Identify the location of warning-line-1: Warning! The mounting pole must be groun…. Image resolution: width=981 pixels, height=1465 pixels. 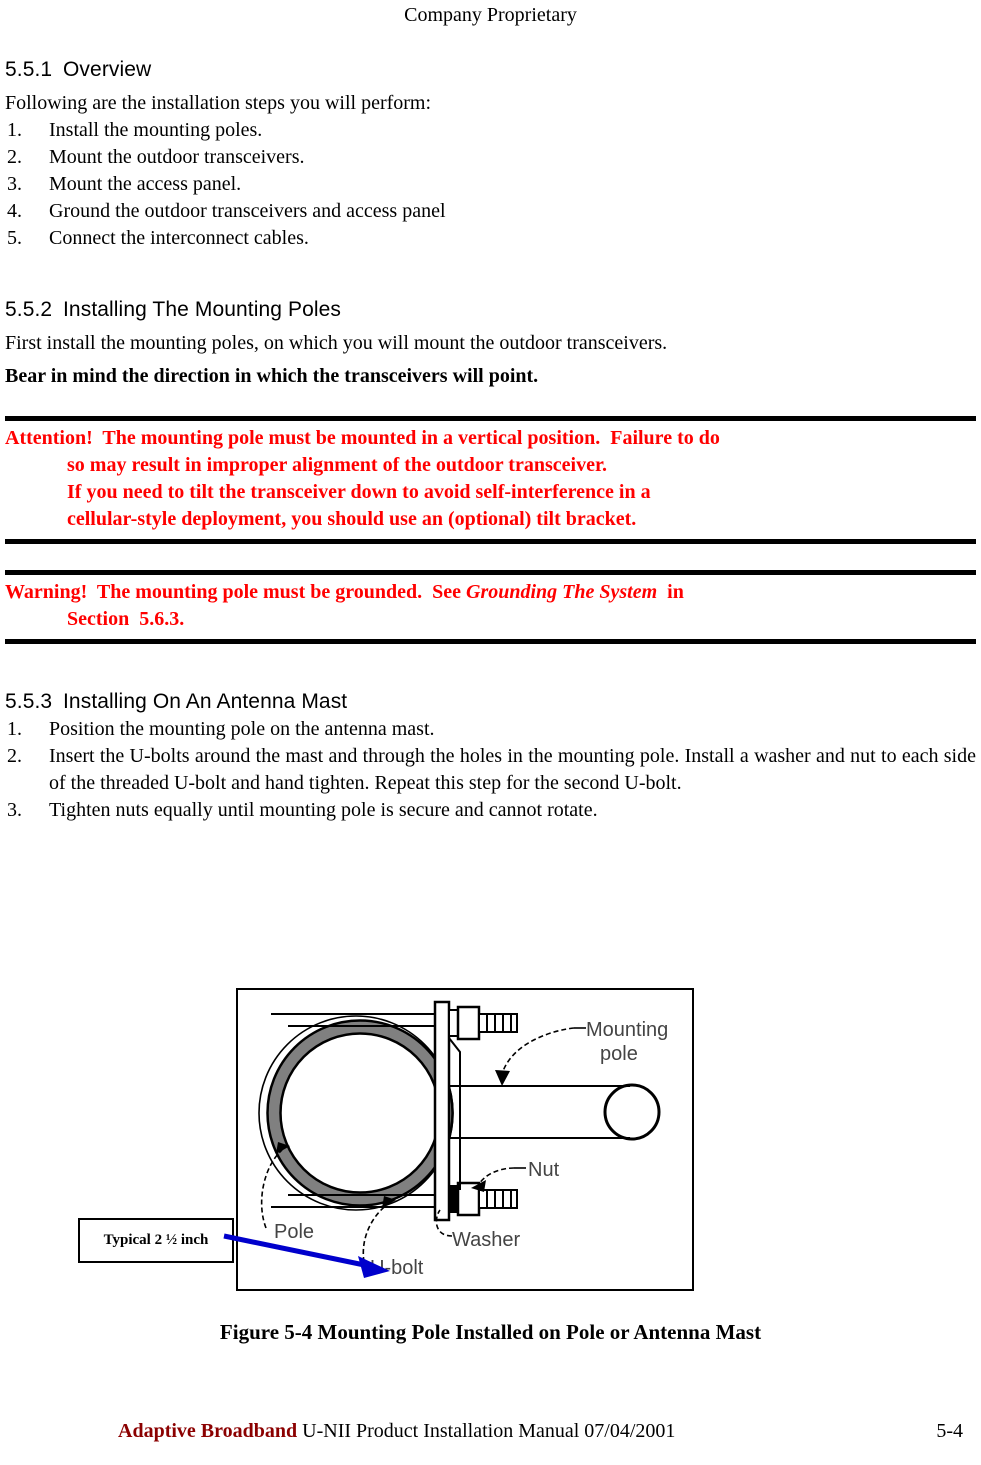
(490, 592).